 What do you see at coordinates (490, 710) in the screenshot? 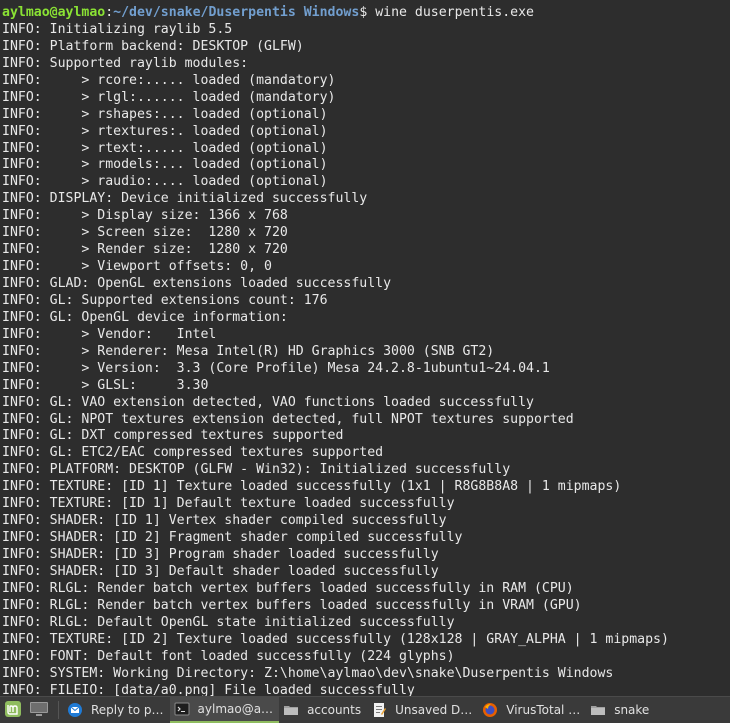
I see `firefox-icon` at bounding box center [490, 710].